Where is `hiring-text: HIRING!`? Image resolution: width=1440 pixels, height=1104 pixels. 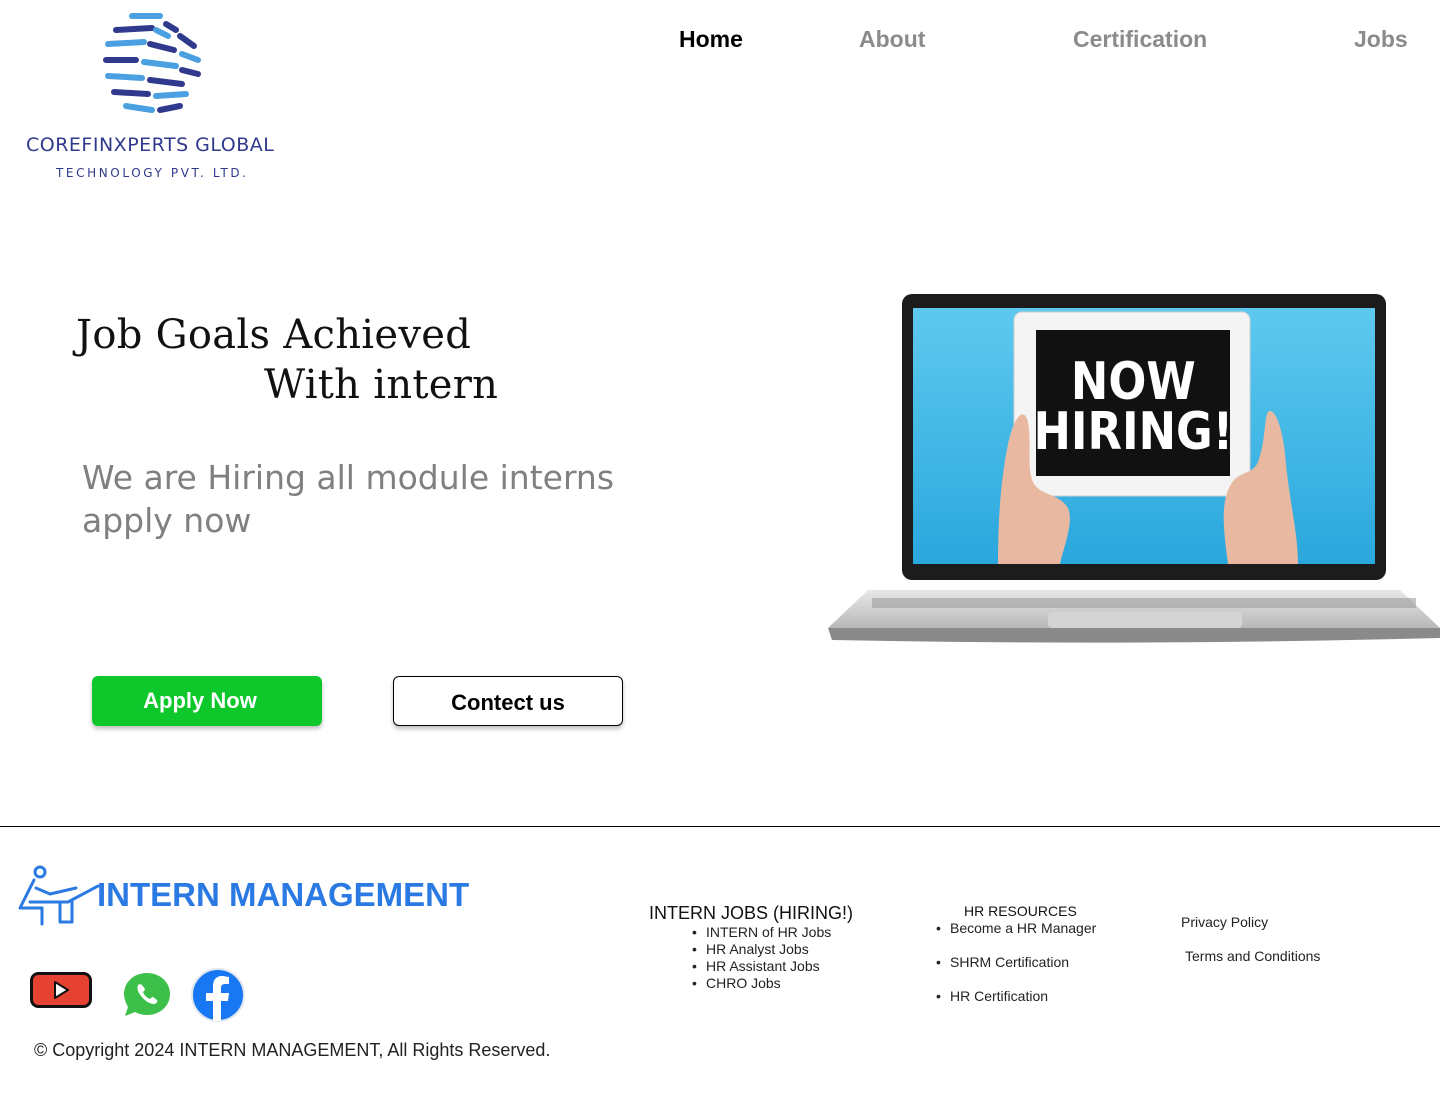 hiring-text: HIRING! is located at coordinates (1133, 432).